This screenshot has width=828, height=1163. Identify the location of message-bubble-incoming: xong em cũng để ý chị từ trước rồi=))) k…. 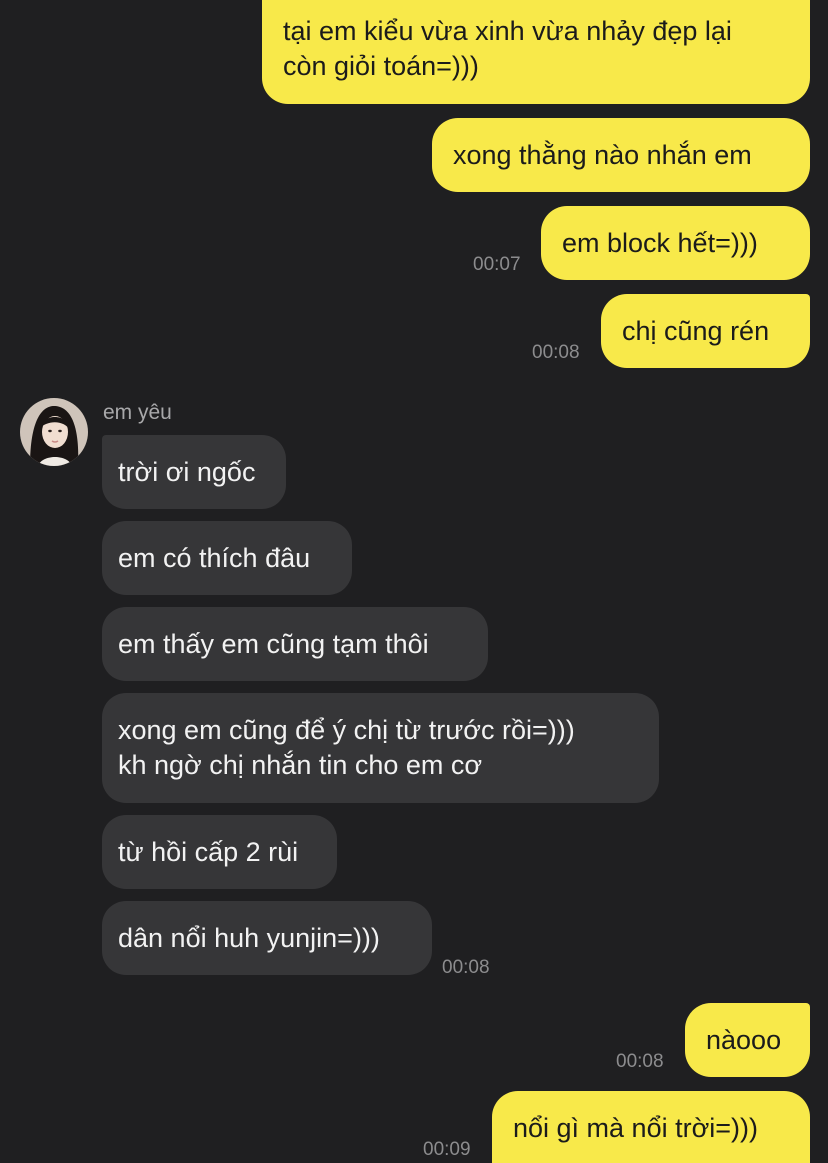
(380, 748).